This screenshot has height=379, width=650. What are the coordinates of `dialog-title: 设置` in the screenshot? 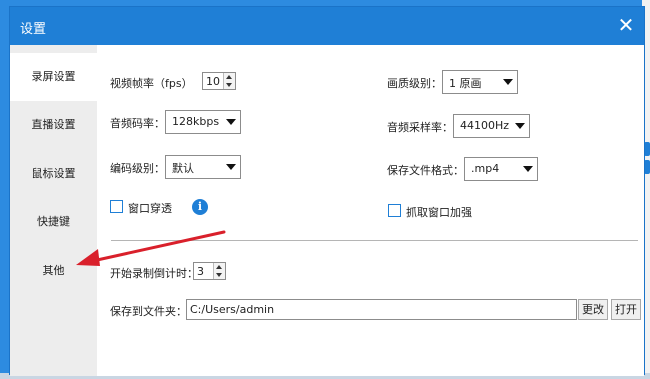 It's located at (33, 29).